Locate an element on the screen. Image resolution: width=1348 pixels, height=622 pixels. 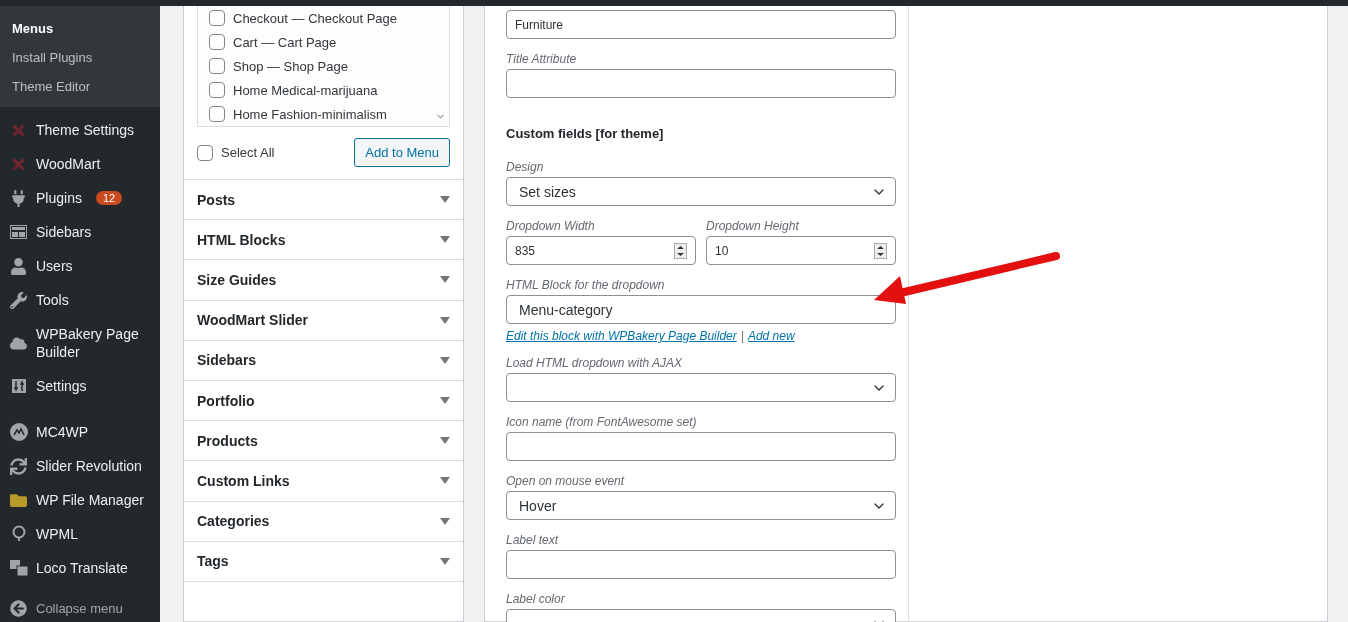
field-label: Dropdown Width is located at coordinates (551, 226).